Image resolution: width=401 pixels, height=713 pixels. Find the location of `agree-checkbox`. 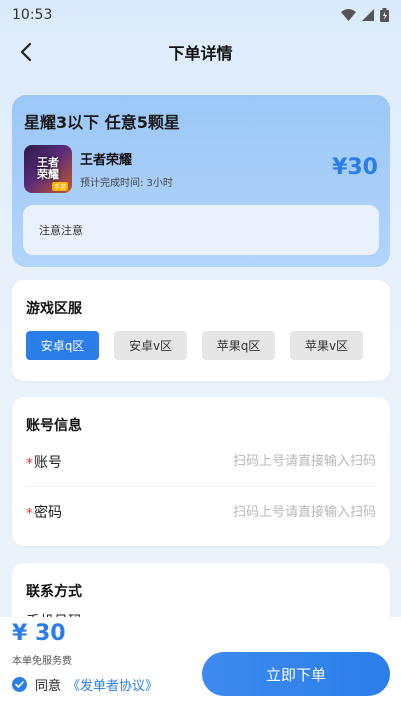

agree-checkbox is located at coordinates (19, 684).